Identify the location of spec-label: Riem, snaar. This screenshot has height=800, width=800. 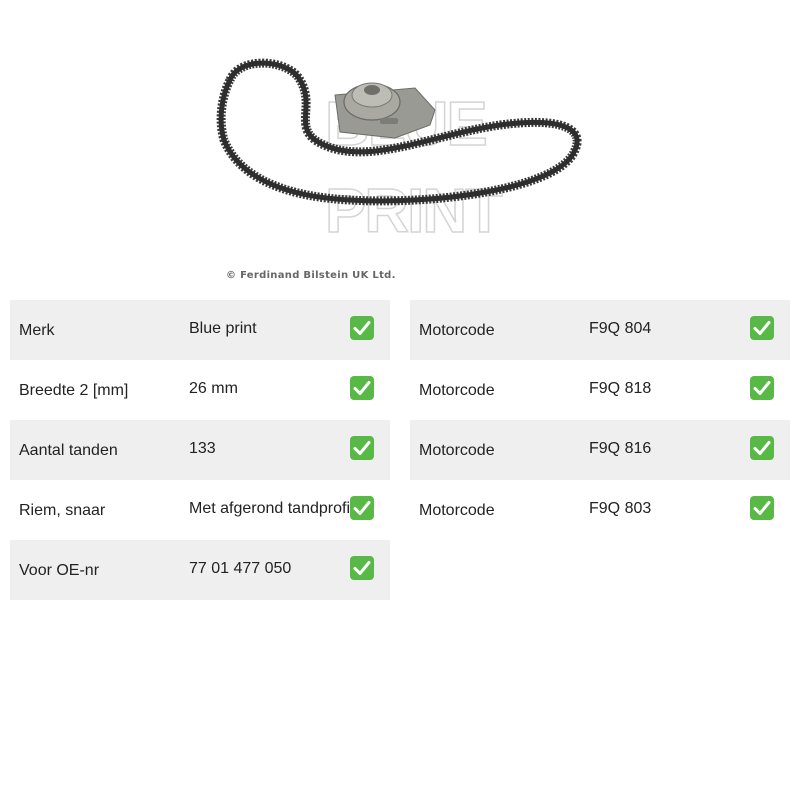
(62, 510).